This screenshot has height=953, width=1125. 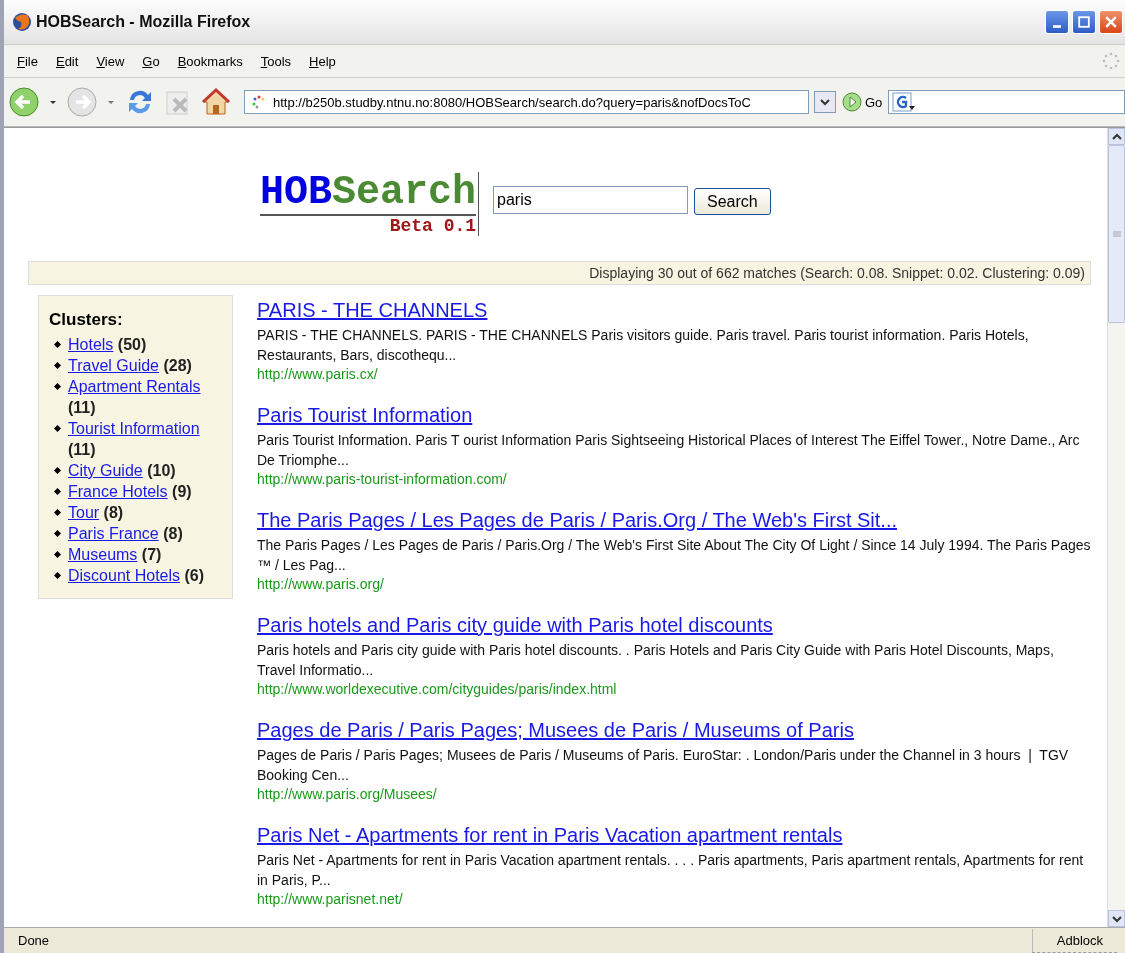 What do you see at coordinates (259, 102) in the screenshot?
I see `loading-icon` at bounding box center [259, 102].